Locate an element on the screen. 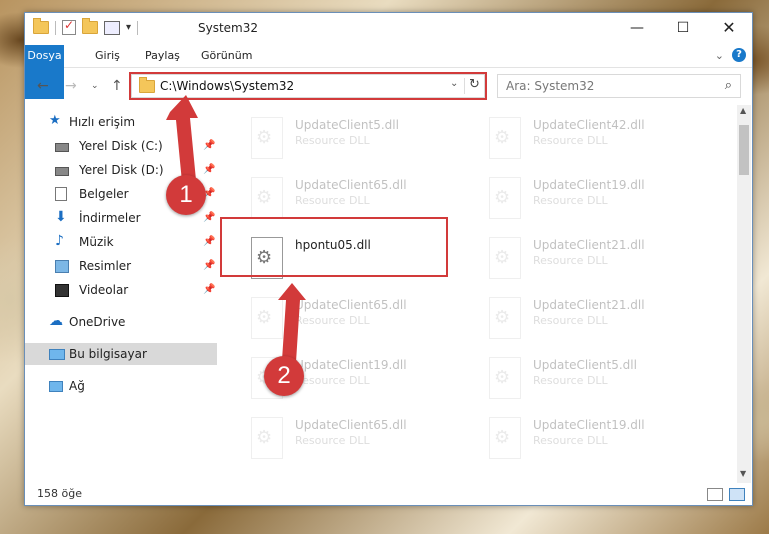 The image size is (769, 534). address-dropdown-icon: ⌄ is located at coordinates (454, 83).